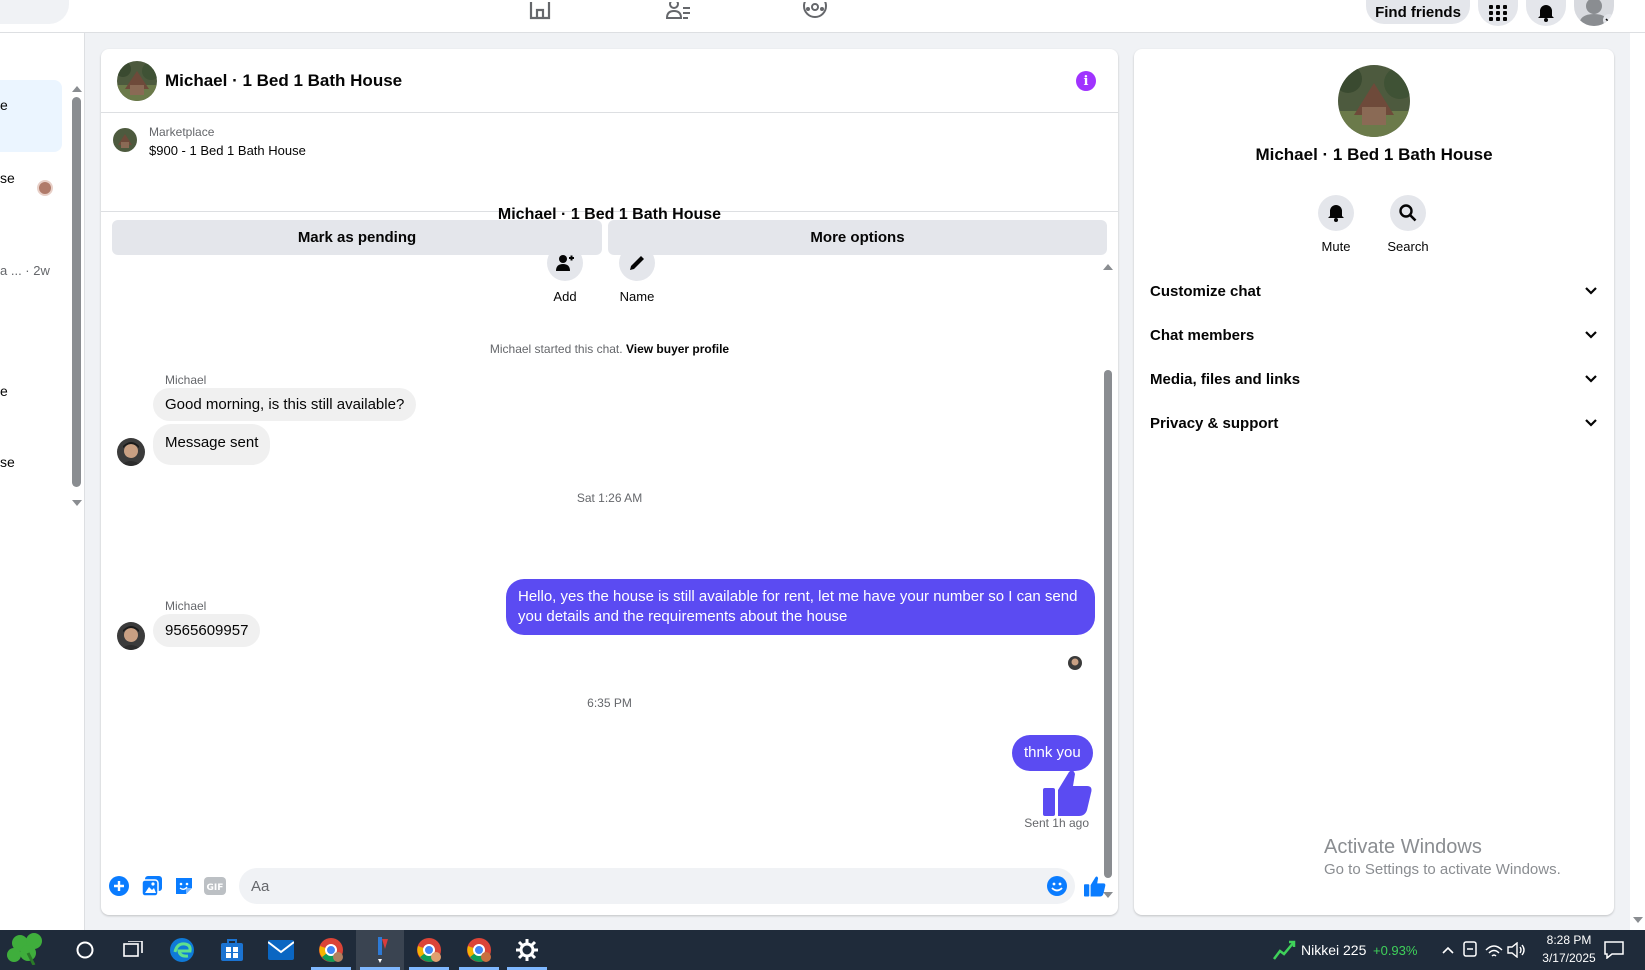  Describe the element at coordinates (677, 349) in the screenshot. I see `view-buyer-profile-link: View buyer profile` at that location.